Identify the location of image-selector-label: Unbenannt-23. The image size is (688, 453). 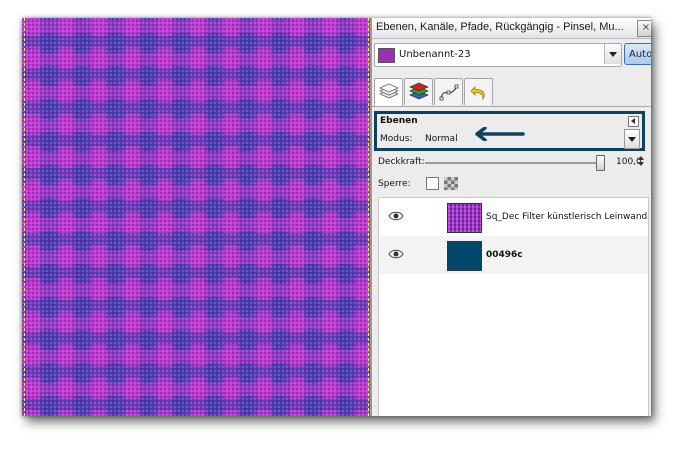
(435, 54).